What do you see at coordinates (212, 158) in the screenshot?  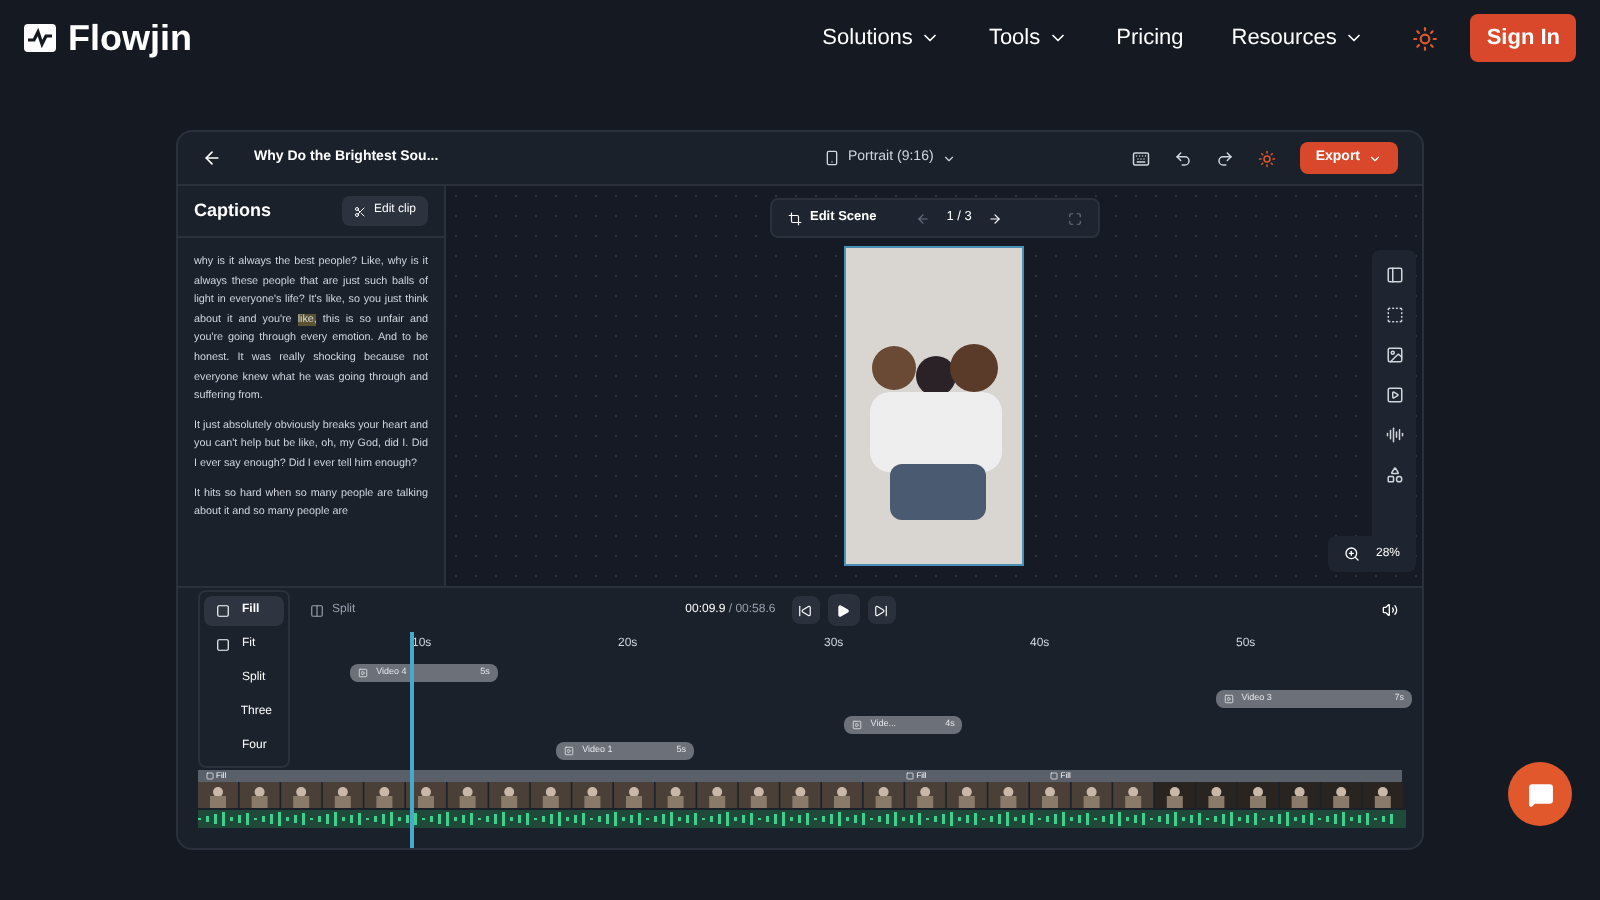 I see `back-icon` at bounding box center [212, 158].